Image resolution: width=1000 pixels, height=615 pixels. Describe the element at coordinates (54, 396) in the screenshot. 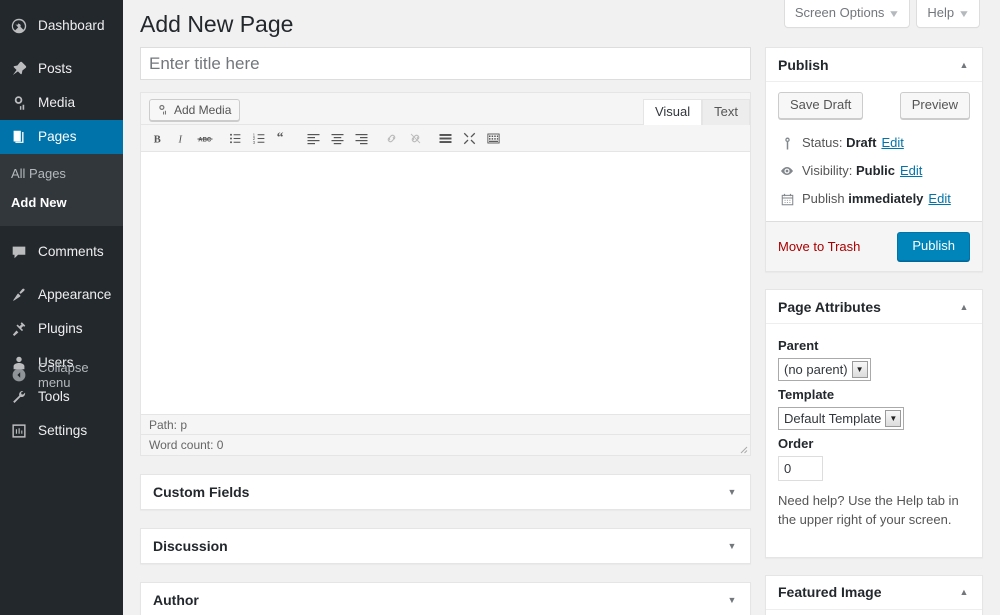

I see `sidebar-item-label: Tools` at that location.